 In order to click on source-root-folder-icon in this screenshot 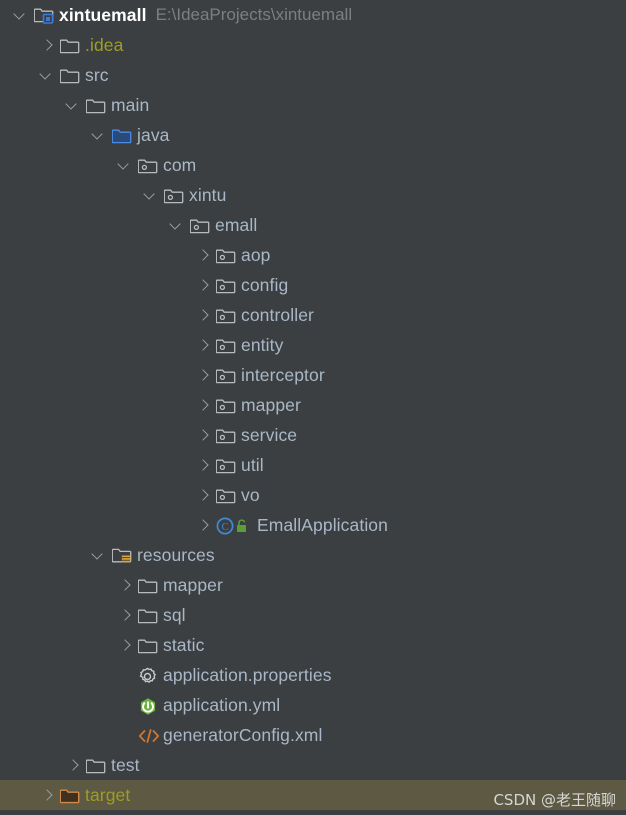, I will do `click(122, 135)`.